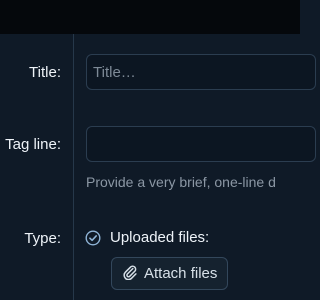 The width and height of the screenshot is (320, 300). I want to click on check-circle-icon, so click(93, 238).